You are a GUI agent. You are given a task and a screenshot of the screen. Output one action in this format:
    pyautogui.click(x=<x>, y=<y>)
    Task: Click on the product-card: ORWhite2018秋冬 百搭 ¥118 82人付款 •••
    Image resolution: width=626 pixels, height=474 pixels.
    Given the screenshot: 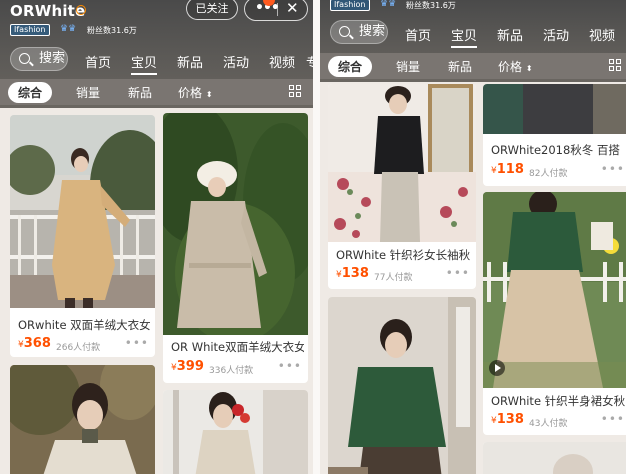 What is the action you would take?
    pyautogui.click(x=554, y=135)
    